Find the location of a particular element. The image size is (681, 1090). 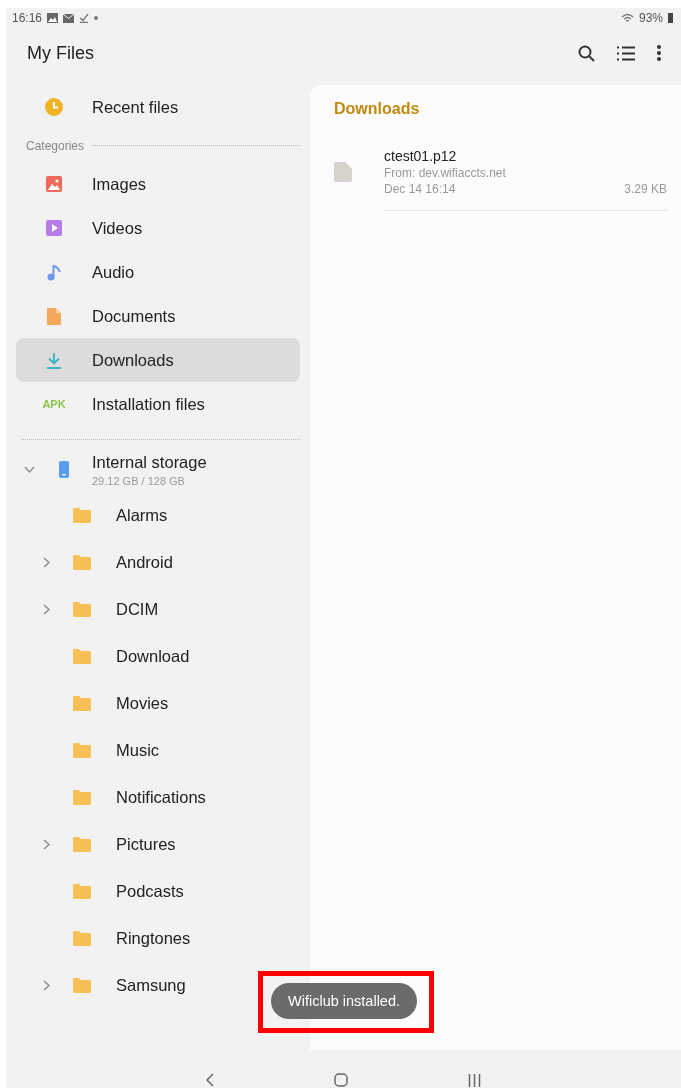

home-icon is located at coordinates (341, 1080).